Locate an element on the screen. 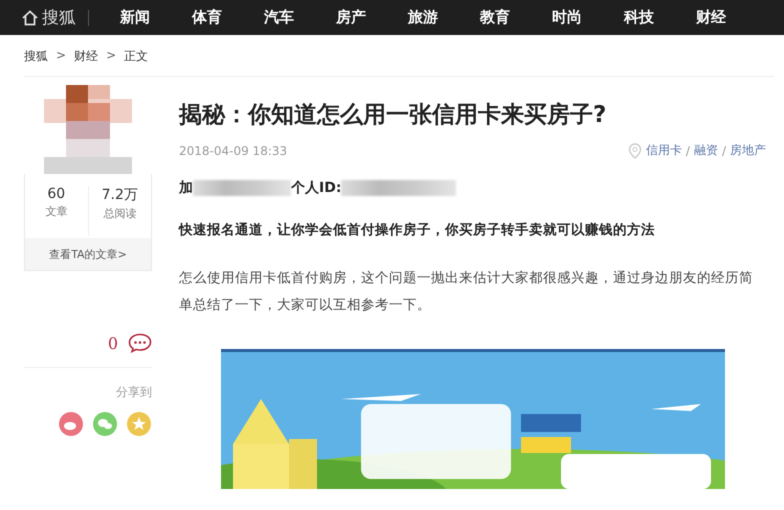 The image size is (784, 510). wechat-share-icon is located at coordinates (105, 424).